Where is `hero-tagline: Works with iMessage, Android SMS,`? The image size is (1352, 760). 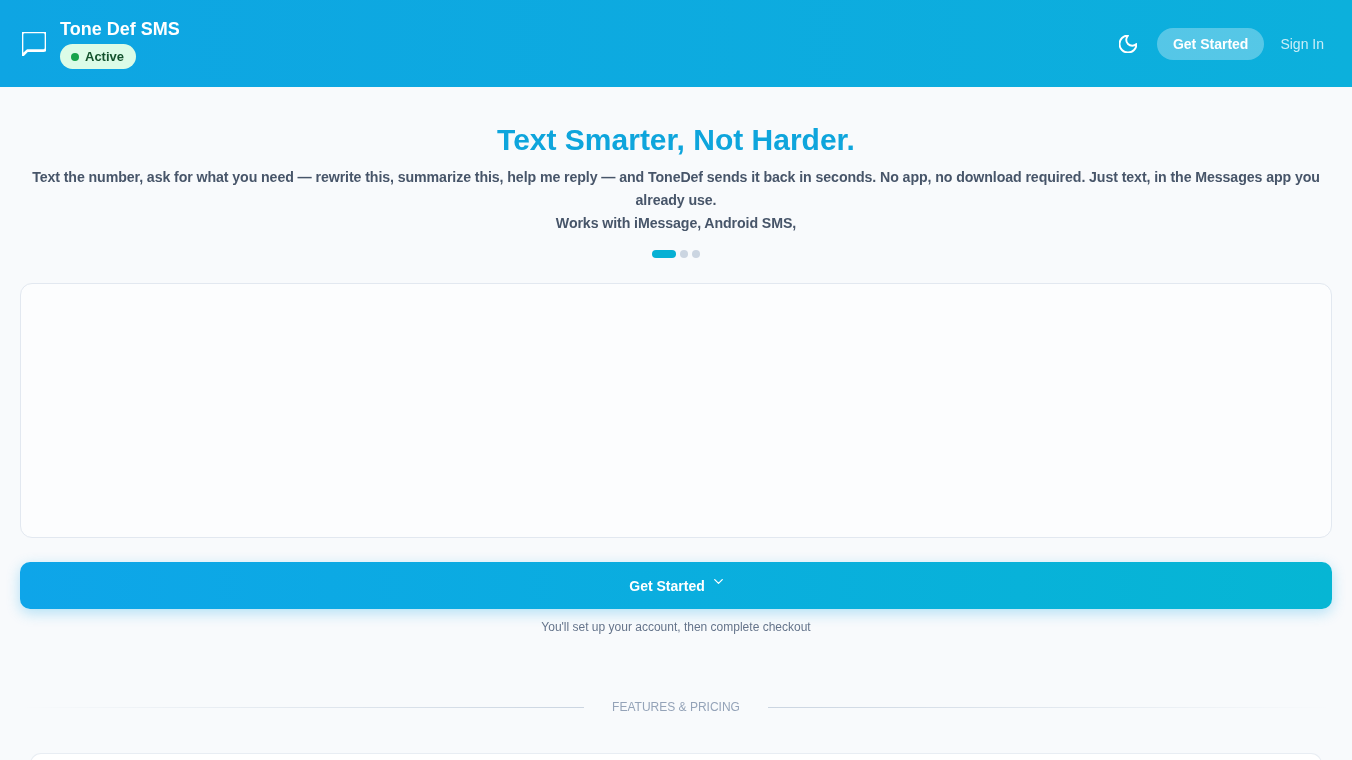
hero-tagline: Works with iMessage, Android SMS, is located at coordinates (676, 223).